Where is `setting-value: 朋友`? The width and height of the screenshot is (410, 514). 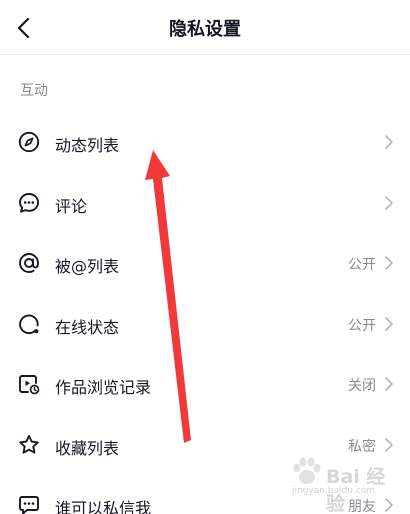 setting-value: 朋友 is located at coordinates (362, 506).